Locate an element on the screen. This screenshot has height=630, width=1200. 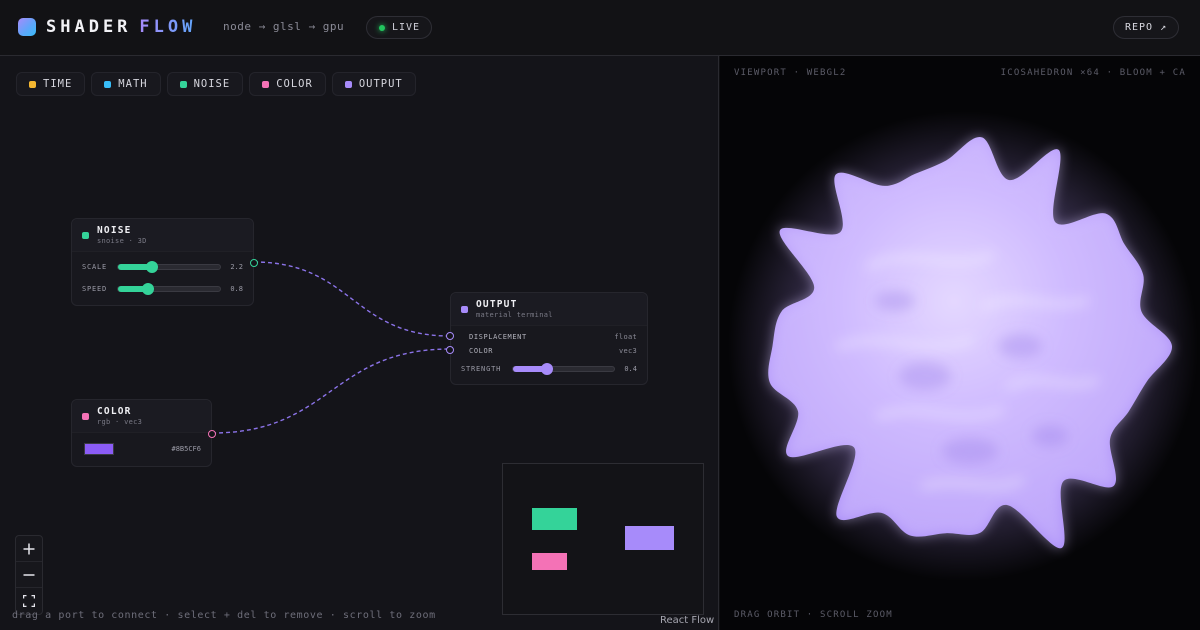
strength-param: STRENGTH 0.4 is located at coordinates (549, 369).